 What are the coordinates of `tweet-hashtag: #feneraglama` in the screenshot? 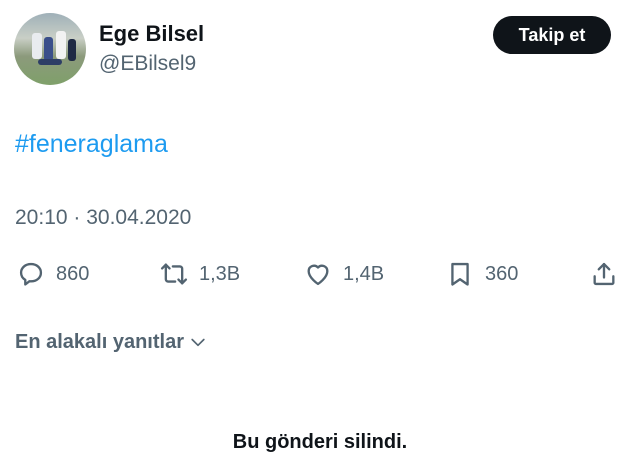 It's located at (91, 144).